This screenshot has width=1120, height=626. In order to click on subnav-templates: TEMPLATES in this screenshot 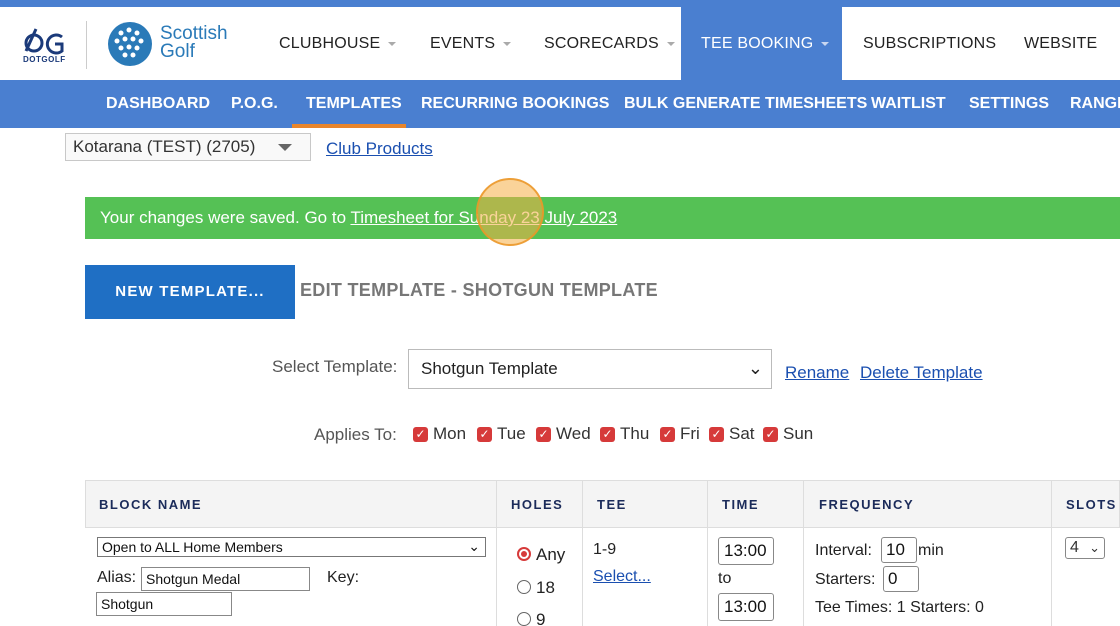, I will do `click(354, 104)`.